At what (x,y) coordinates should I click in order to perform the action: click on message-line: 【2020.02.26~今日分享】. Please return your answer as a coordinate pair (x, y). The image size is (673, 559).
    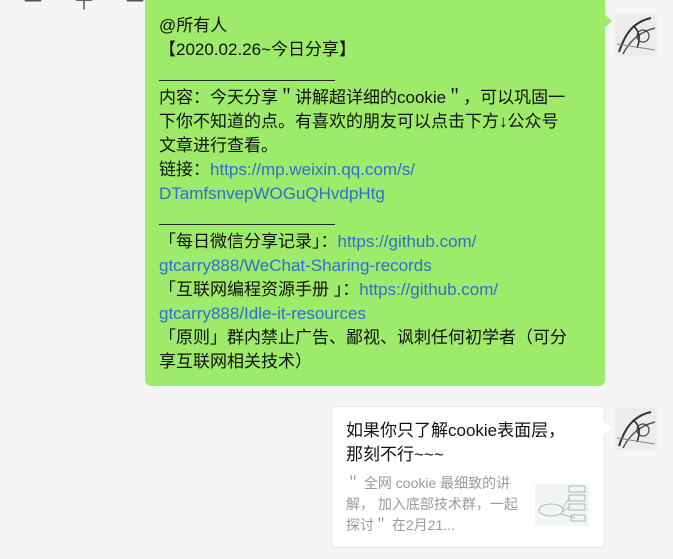
    Looking at the image, I should click on (258, 49).